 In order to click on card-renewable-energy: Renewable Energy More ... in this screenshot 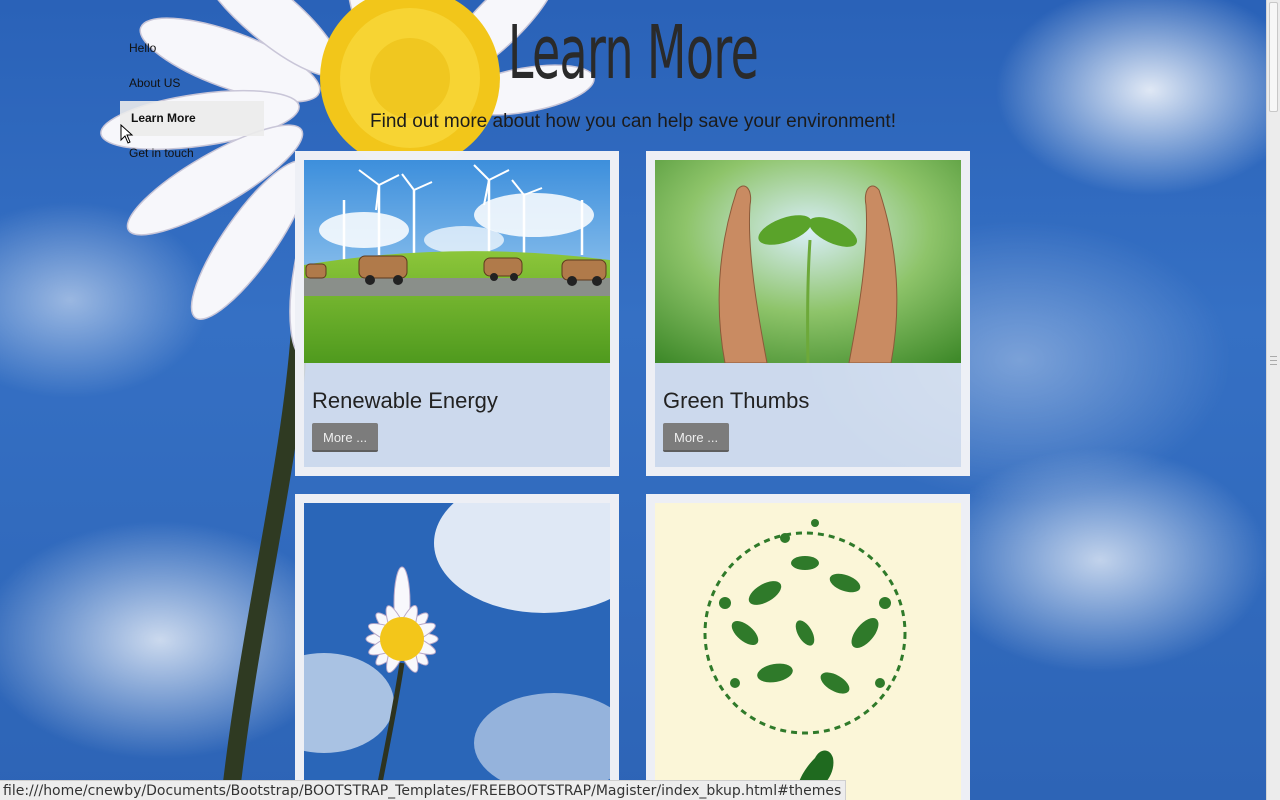, I will do `click(457, 313)`.